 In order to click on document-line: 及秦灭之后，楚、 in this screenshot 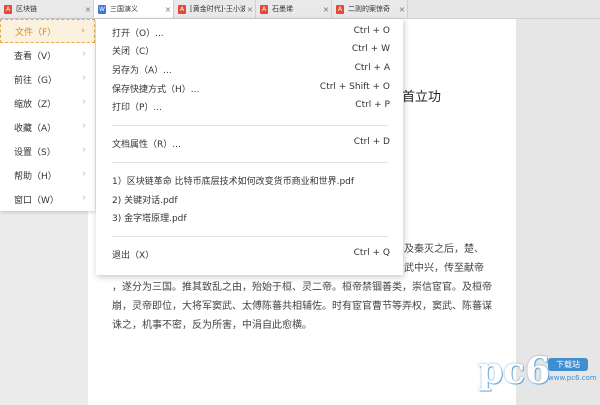, I will do `click(444, 249)`.